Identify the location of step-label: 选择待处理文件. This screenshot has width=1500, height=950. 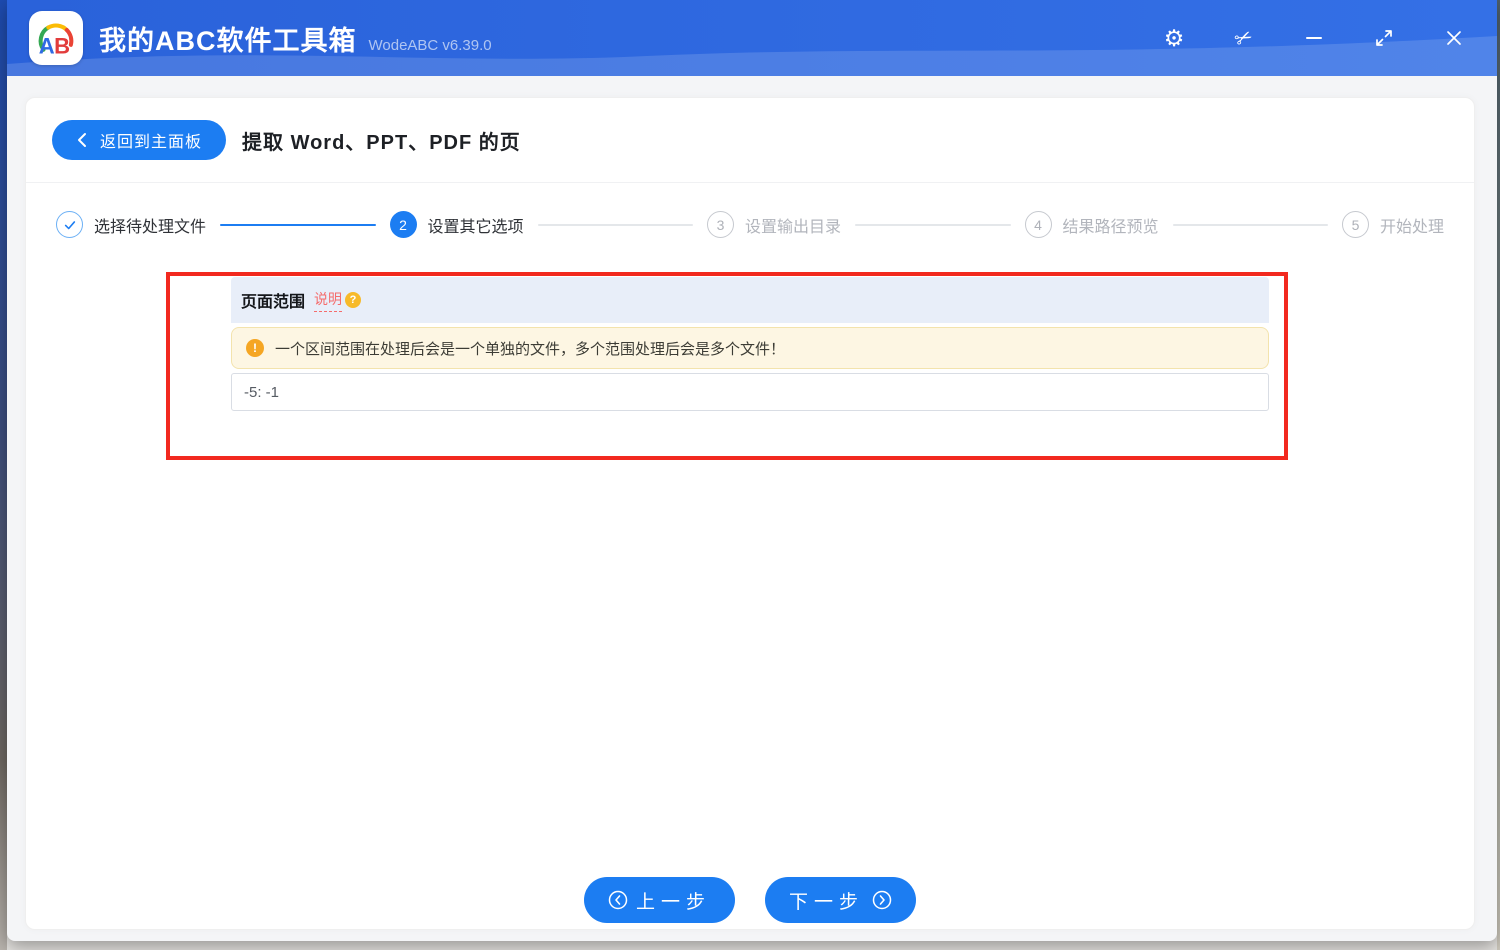
(150, 227).